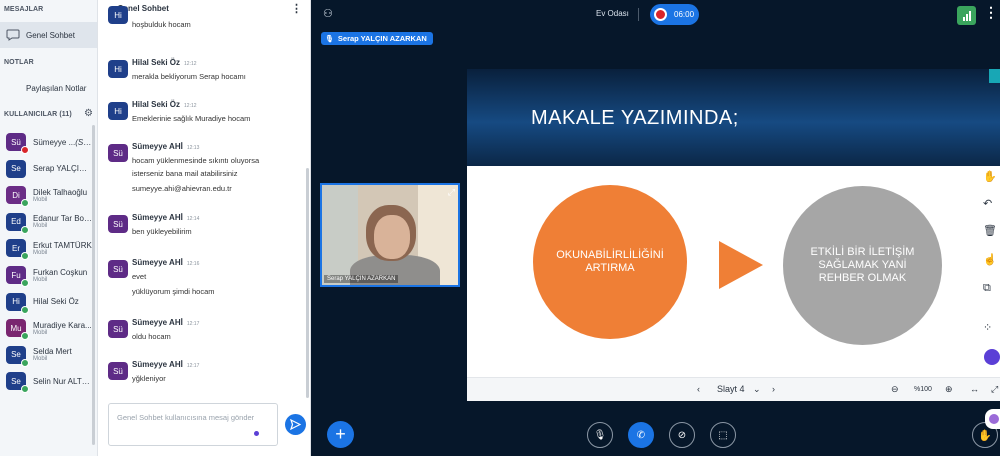 This screenshot has height=456, width=1000. What do you see at coordinates (361, 279) in the screenshot?
I see `webcam-name-label: Serap YALÇIN AZARKAN` at bounding box center [361, 279].